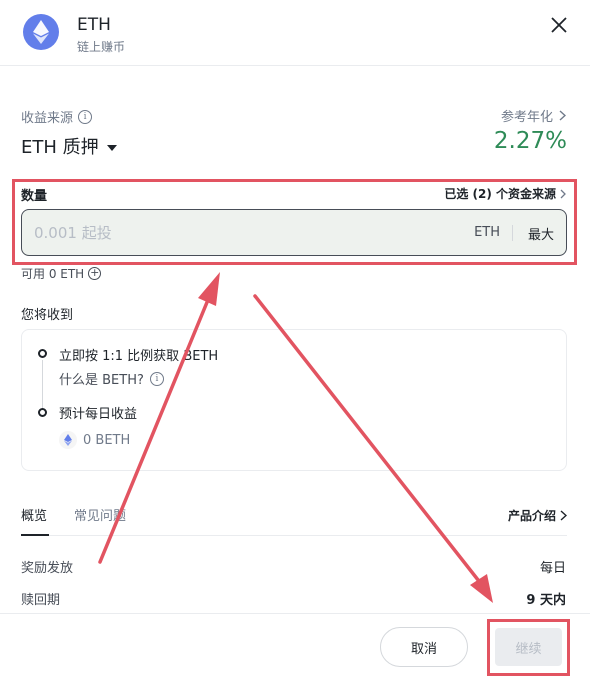 This screenshot has height=681, width=590. What do you see at coordinates (101, 380) in the screenshot?
I see `what-is-beth-text: 什么是 BETH?` at bounding box center [101, 380].